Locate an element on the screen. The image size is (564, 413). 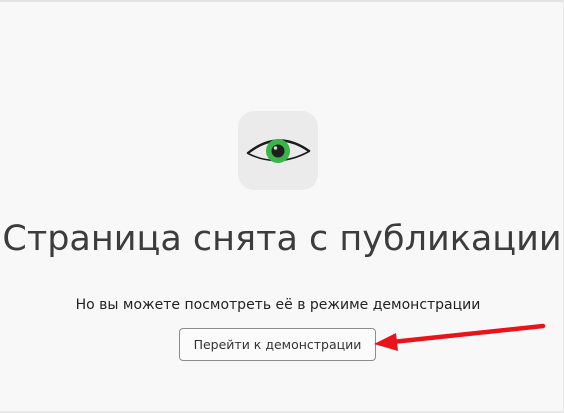
red-arrow is located at coordinates (460, 337).